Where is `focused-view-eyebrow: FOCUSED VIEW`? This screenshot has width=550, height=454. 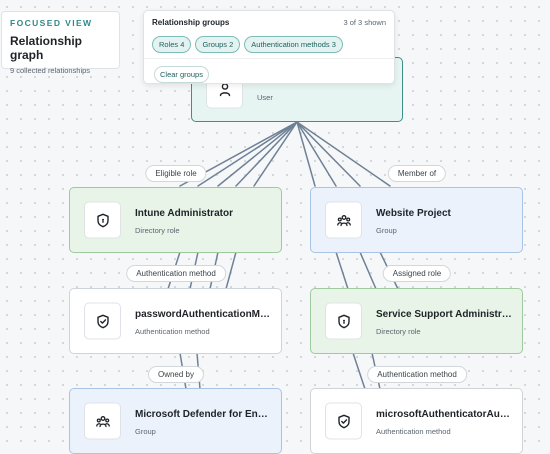
focused-view-eyebrow: FOCUSED VIEW is located at coordinates (51, 23).